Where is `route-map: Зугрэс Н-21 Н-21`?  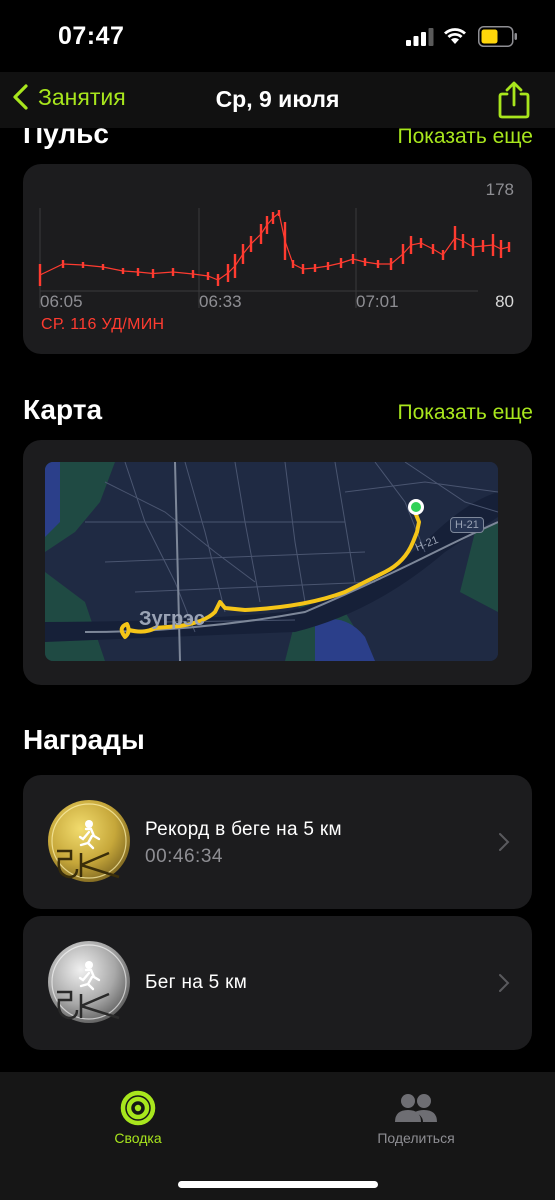 route-map: Зугрэс Н-21 Н-21 is located at coordinates (271, 561).